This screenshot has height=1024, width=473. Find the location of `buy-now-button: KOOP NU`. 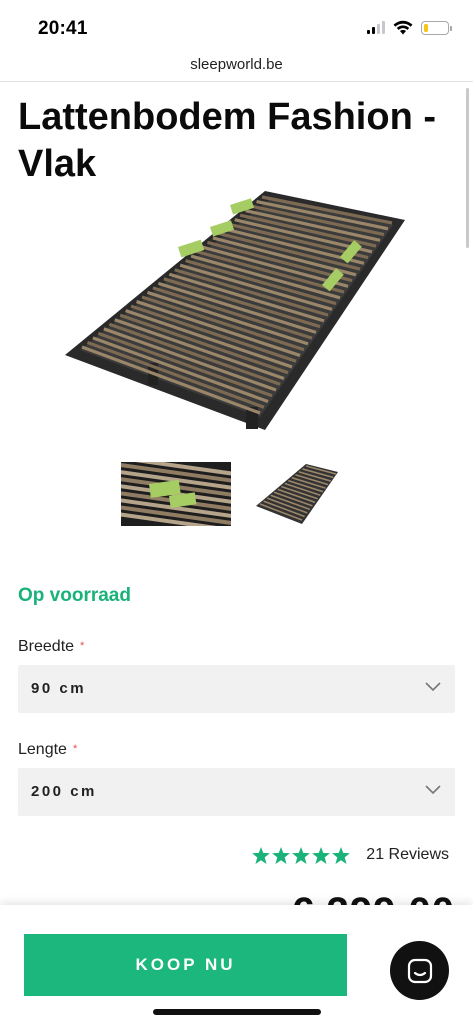

buy-now-button: KOOP NU is located at coordinates (185, 965).